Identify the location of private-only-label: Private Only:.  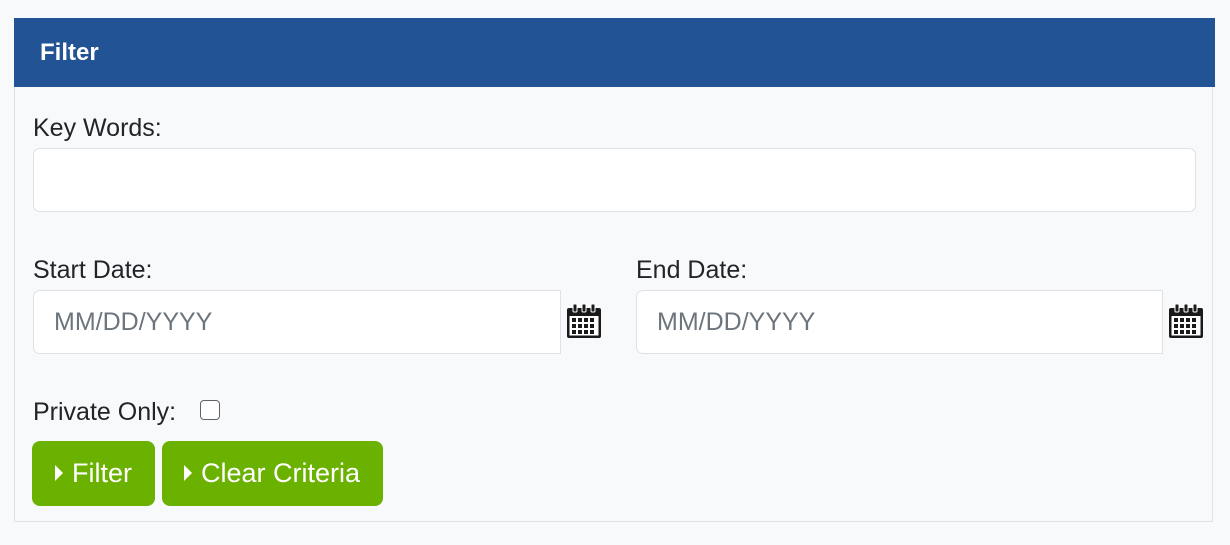
(105, 412).